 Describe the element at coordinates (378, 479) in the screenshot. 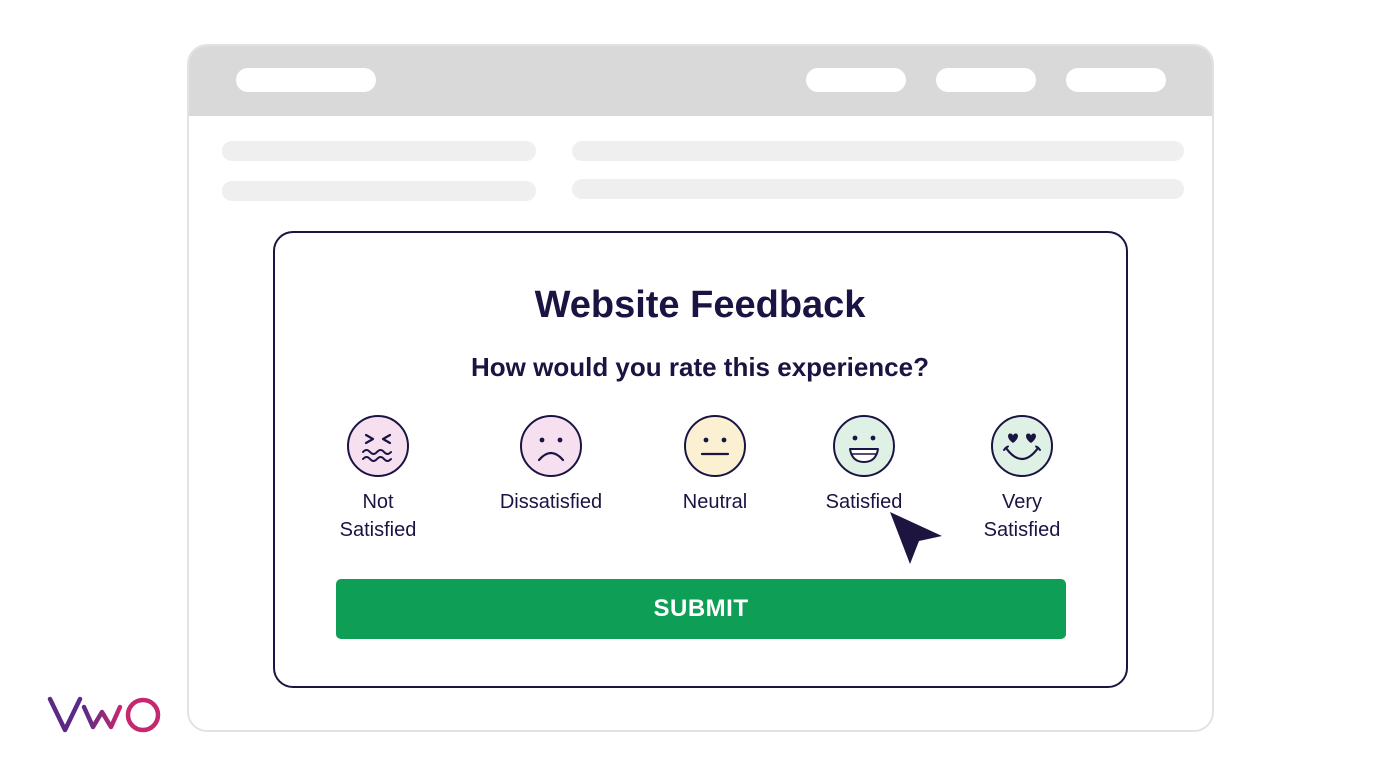

I see `rating-option-not-satisfied: Not Satisfied` at that location.